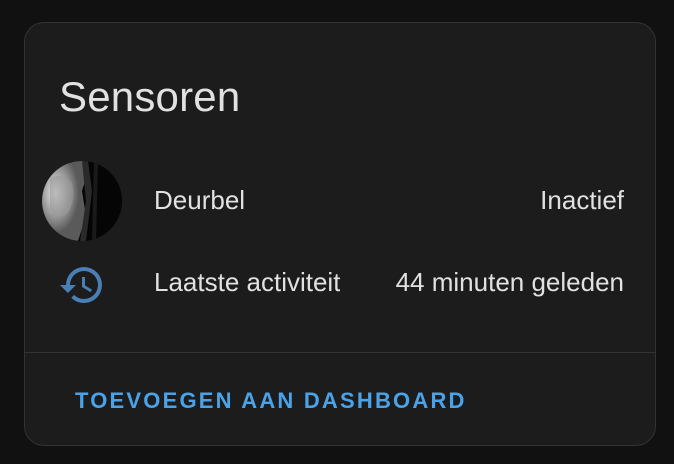 The width and height of the screenshot is (674, 464). What do you see at coordinates (82, 285) in the screenshot?
I see `history-icon` at bounding box center [82, 285].